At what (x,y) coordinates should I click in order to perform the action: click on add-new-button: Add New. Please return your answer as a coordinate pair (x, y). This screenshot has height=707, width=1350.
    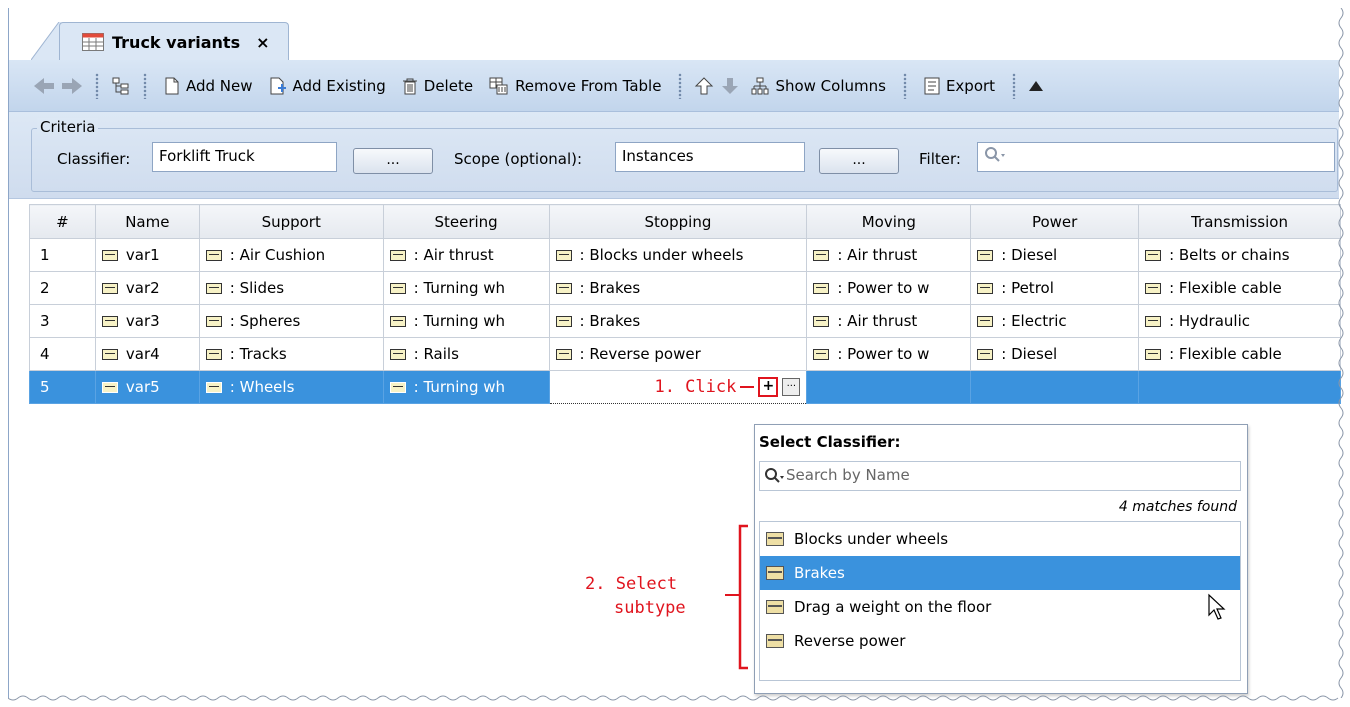
    Looking at the image, I should click on (208, 86).